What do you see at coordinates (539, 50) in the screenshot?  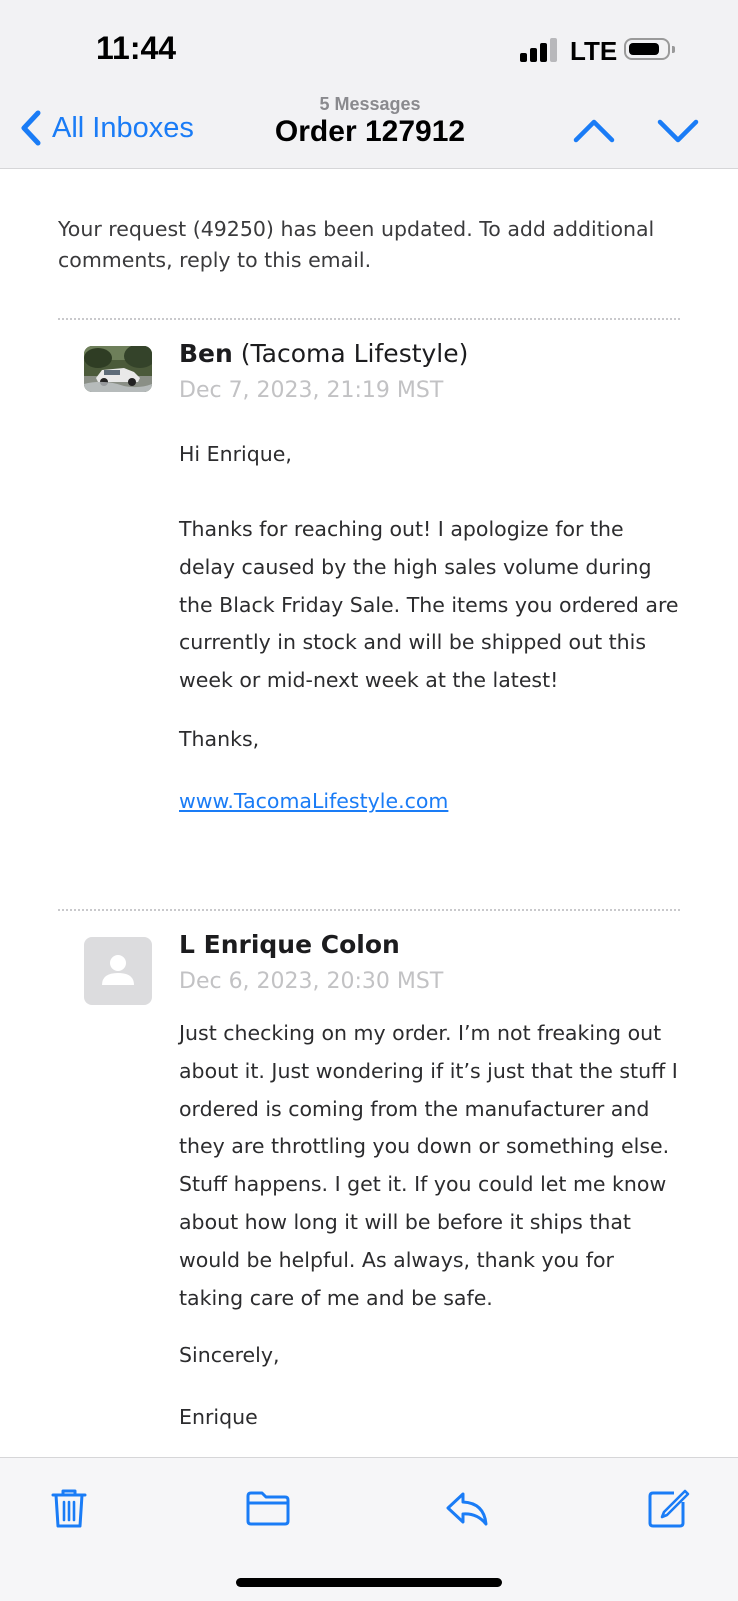 I see `signal-icon` at bounding box center [539, 50].